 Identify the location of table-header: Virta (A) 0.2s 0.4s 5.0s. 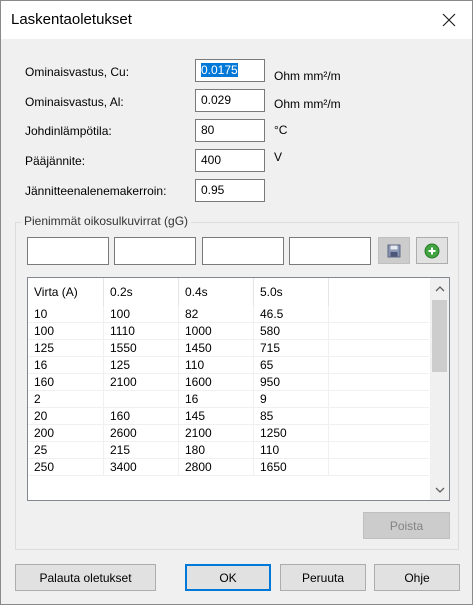
(228, 292).